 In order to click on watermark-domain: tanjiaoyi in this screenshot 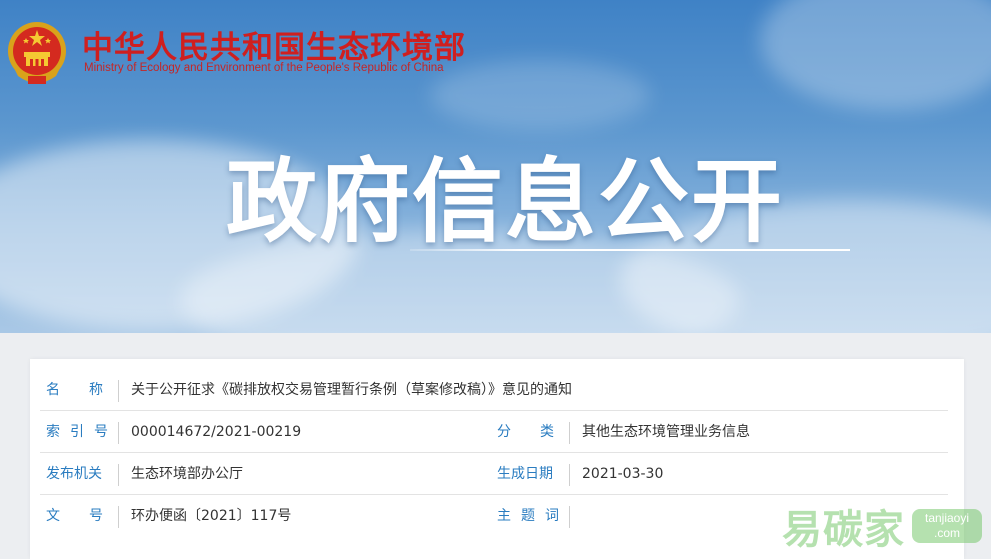, I will do `click(947, 518)`.